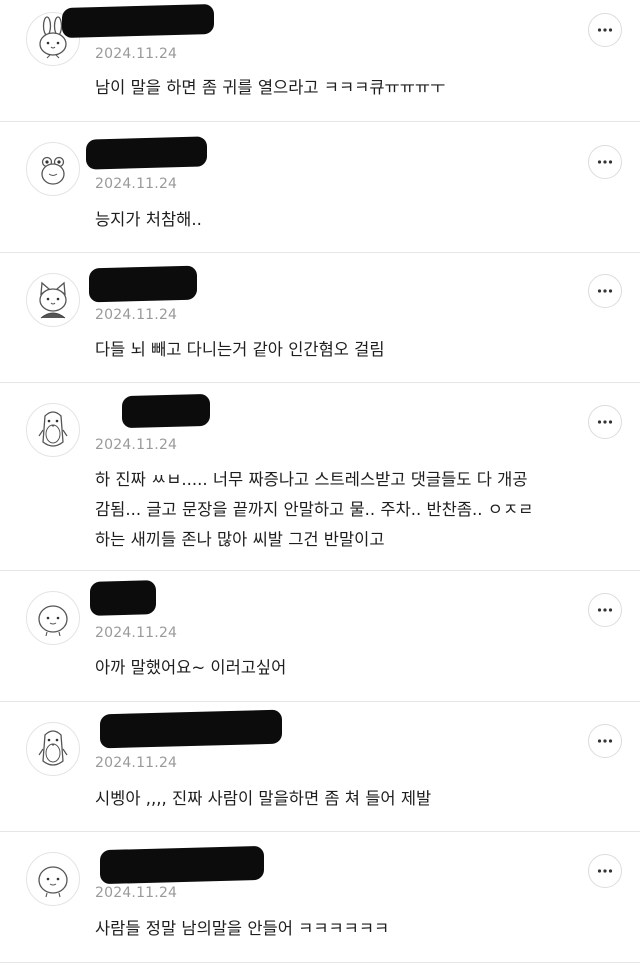 Image resolution: width=640 pixels, height=979 pixels. Describe the element at coordinates (320, 187) in the screenshot. I see `comment-item: 2024.11.24 능지가 처참해..` at that location.